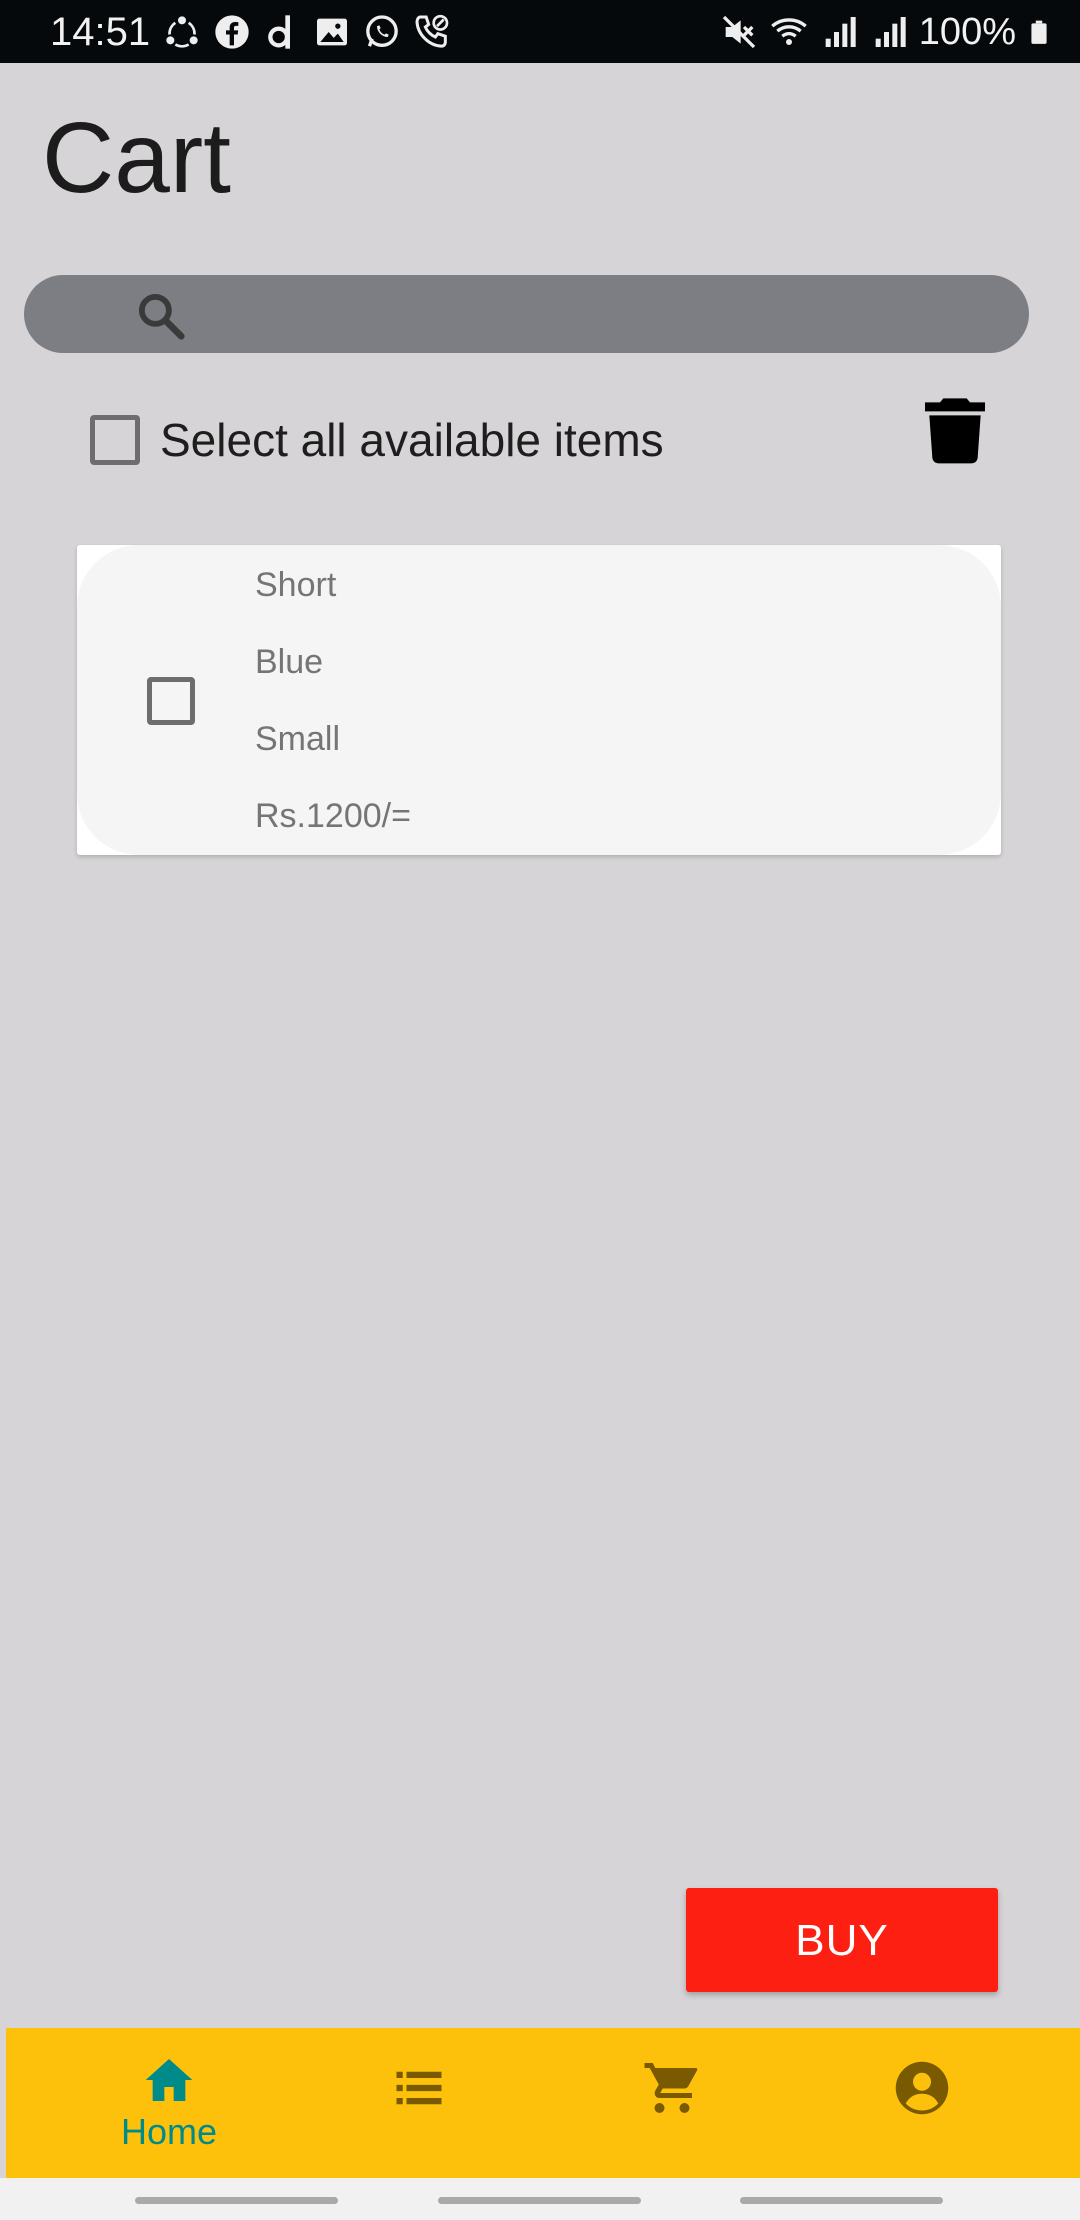  I want to click on cart-item-body: Short Blue Small Rs.1200/=, so click(539, 700).